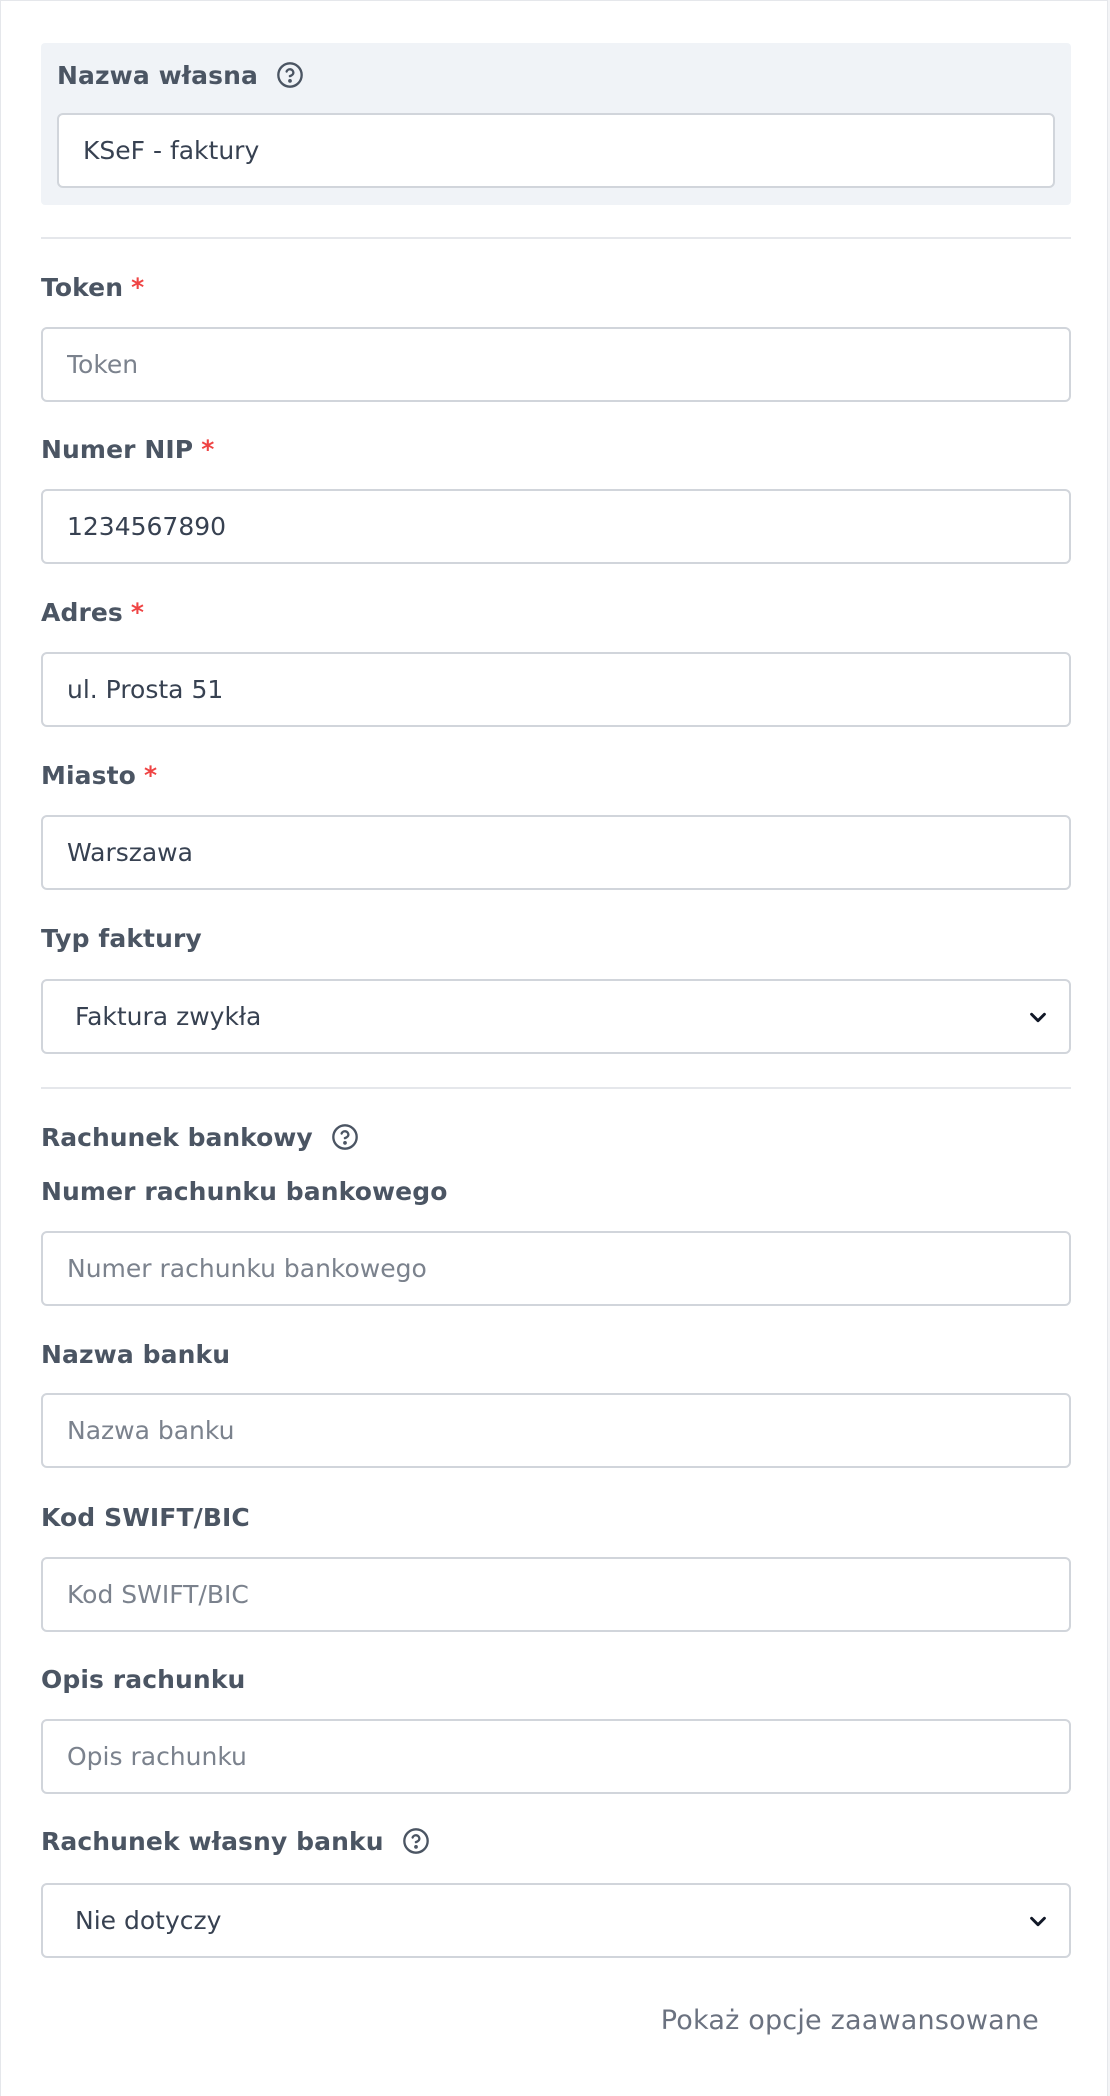 The width and height of the screenshot is (1110, 2096). Describe the element at coordinates (117, 449) in the screenshot. I see `nip-label-text: Numer NIP` at that location.